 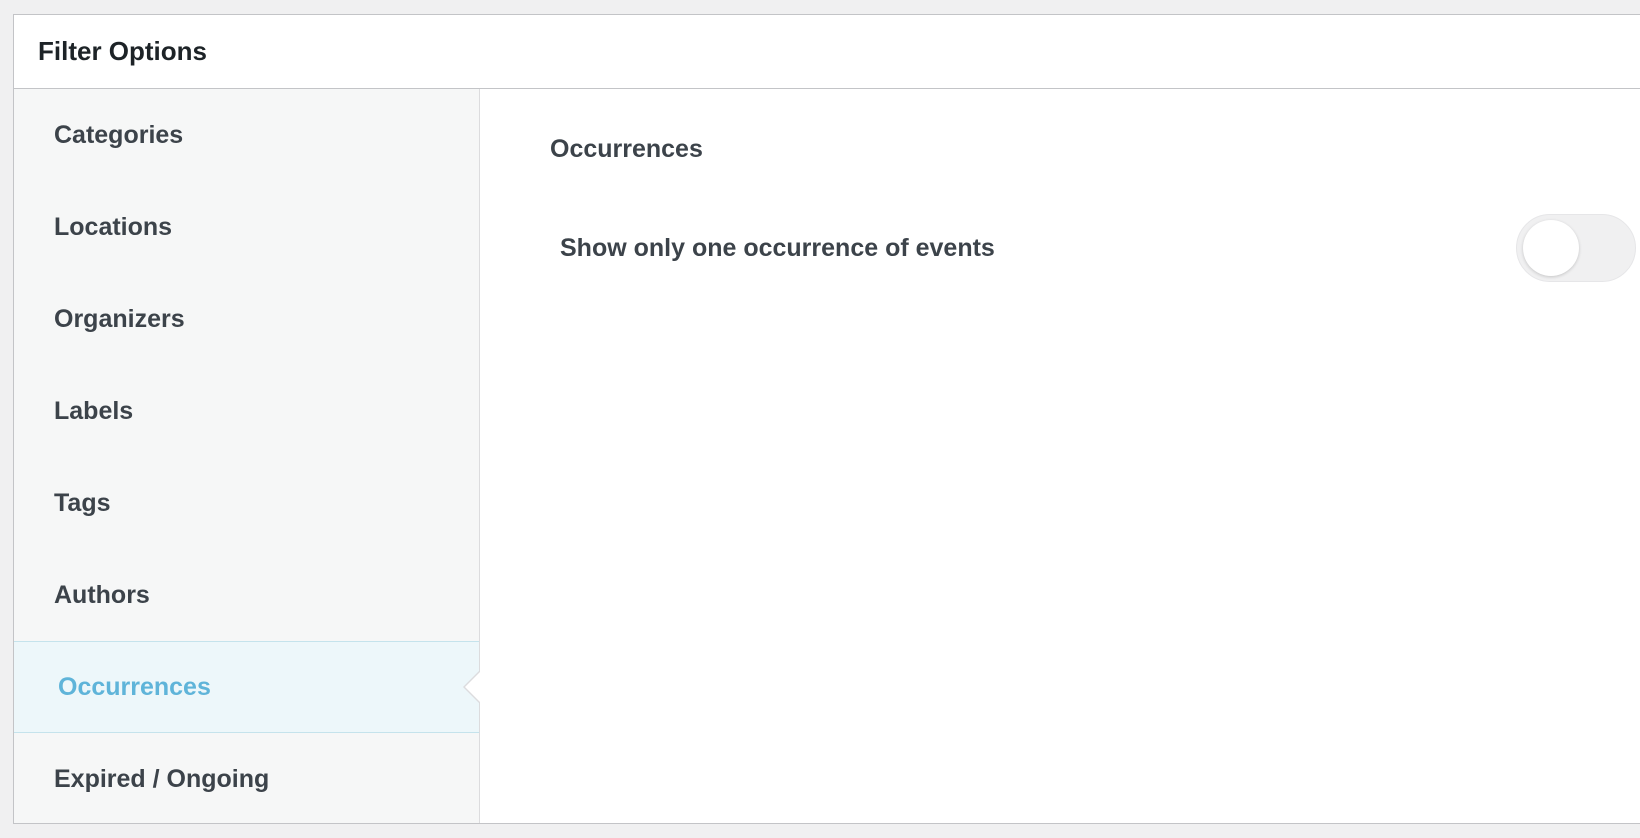 What do you see at coordinates (626, 149) in the screenshot?
I see `section-title: Occurrences` at bounding box center [626, 149].